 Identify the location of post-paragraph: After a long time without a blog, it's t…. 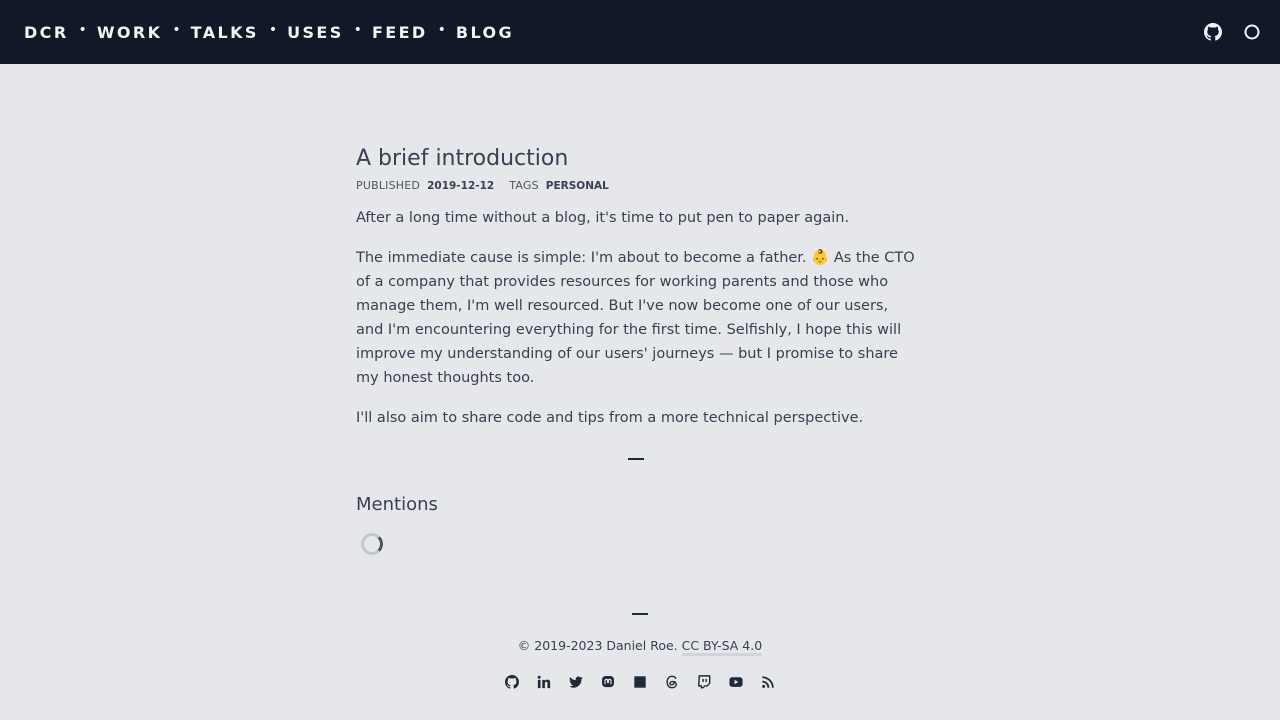
(603, 218).